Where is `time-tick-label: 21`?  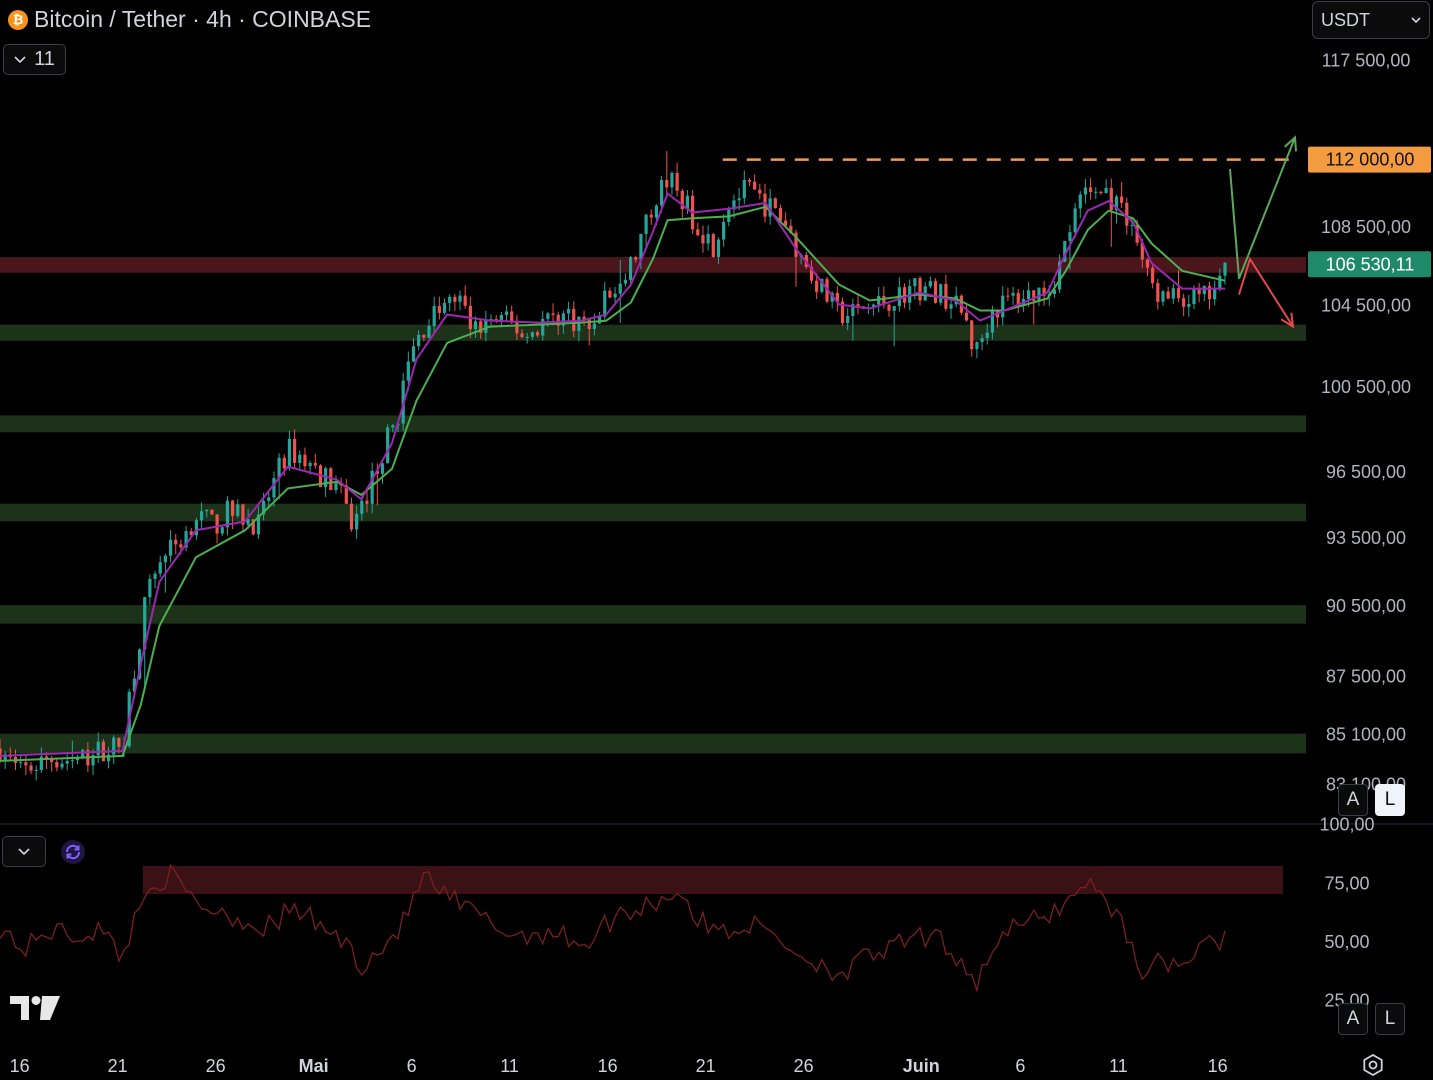
time-tick-label: 21 is located at coordinates (118, 1066).